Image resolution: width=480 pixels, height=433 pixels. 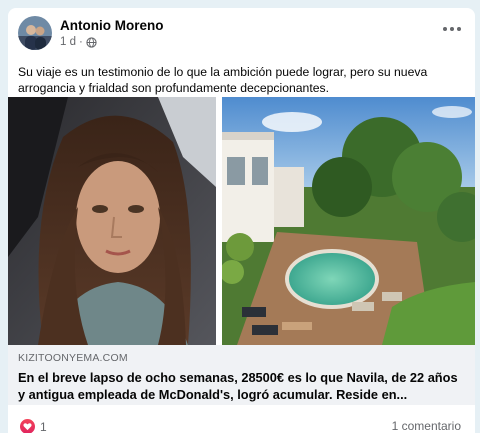 What do you see at coordinates (111, 25) in the screenshot?
I see `author-name: Antonio Moreno` at bounding box center [111, 25].